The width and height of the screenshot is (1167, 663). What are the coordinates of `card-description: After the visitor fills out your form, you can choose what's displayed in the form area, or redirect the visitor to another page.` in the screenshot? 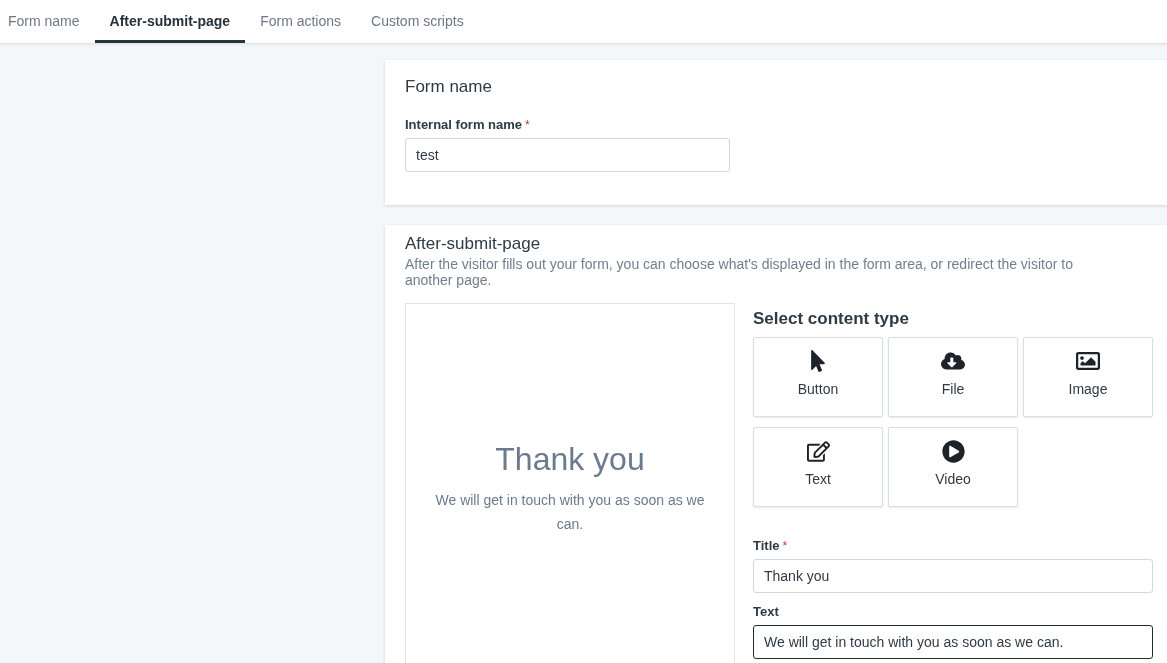 It's located at (739, 272).